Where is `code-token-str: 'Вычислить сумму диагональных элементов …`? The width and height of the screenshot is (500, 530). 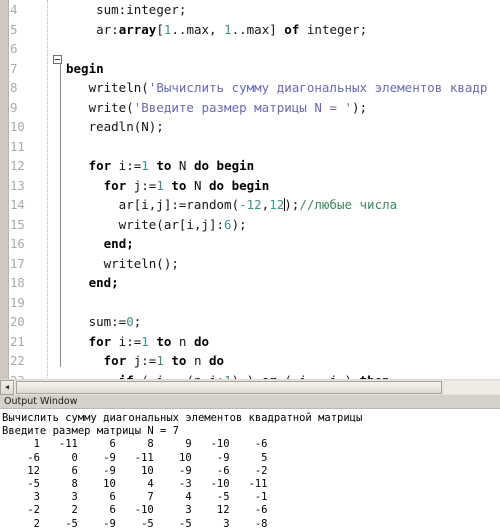 code-token-str: 'Вычислить сумму диагональных элементов … is located at coordinates (318, 87).